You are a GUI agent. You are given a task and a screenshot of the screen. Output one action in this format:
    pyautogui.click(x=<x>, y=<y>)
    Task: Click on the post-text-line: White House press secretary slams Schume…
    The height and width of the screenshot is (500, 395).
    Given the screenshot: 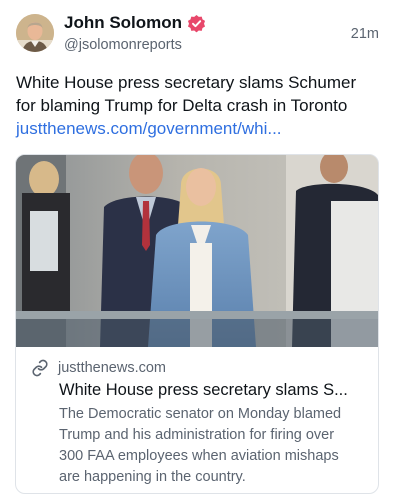 What is the action you would take?
    pyautogui.click(x=186, y=82)
    